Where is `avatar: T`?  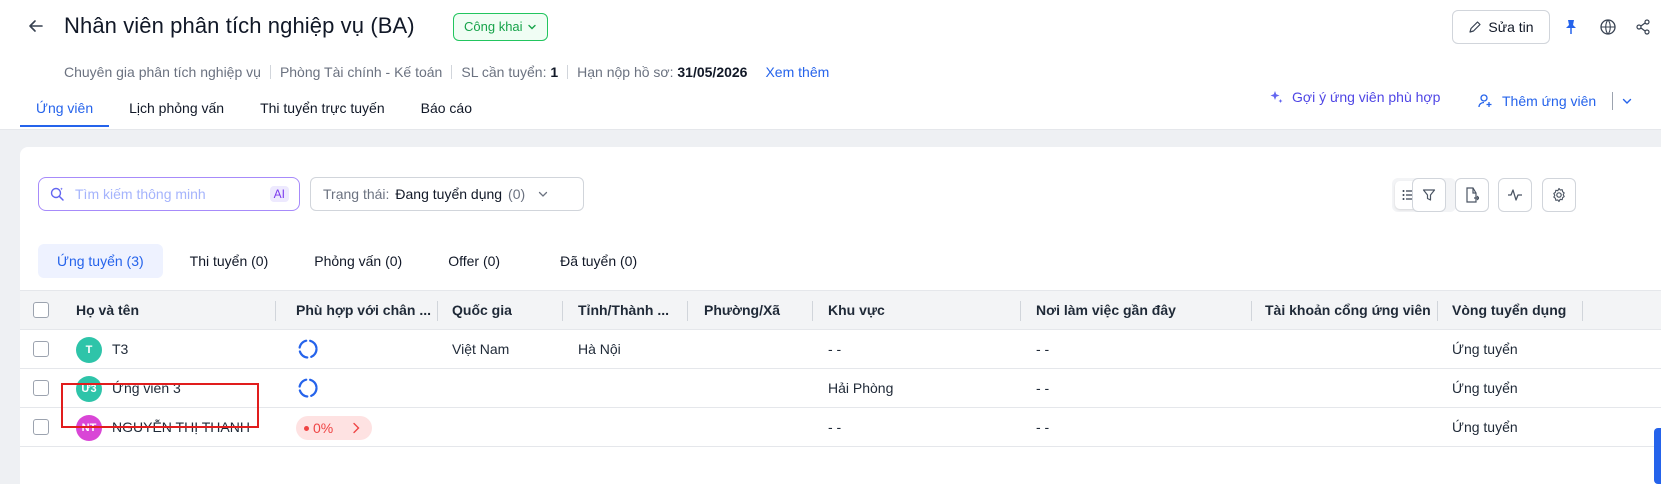 avatar: T is located at coordinates (89, 350).